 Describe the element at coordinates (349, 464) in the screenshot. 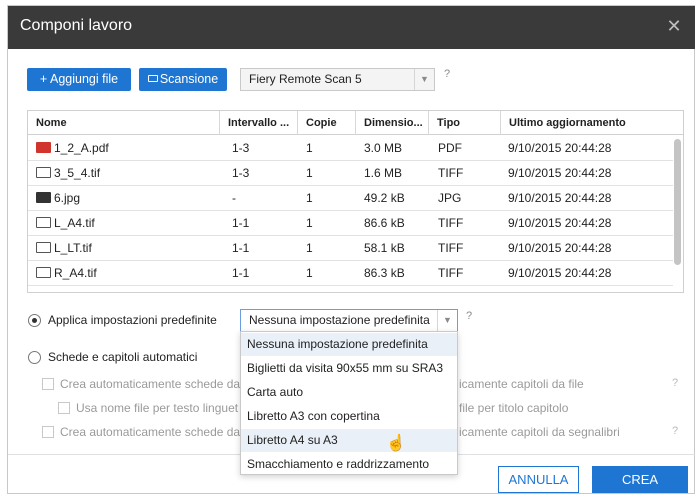

I see `dropdown-option: Smacchiamento e raddrizzamento` at that location.